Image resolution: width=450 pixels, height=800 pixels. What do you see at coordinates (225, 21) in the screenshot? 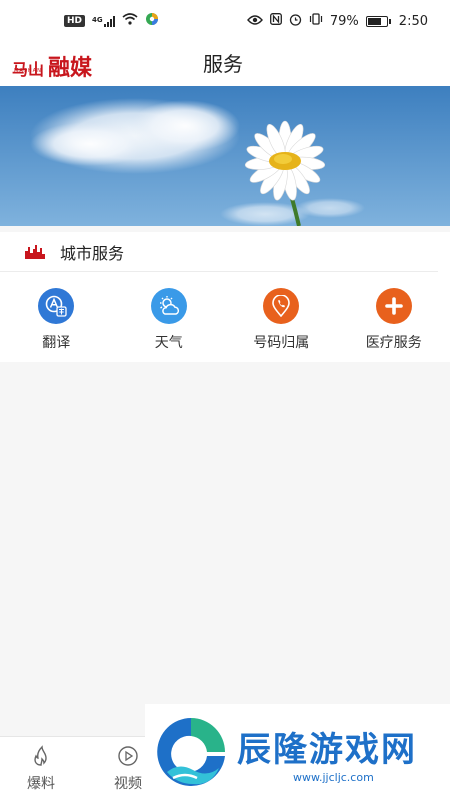
I see `status-bar: HD 4G 79% 2:50` at bounding box center [225, 21].